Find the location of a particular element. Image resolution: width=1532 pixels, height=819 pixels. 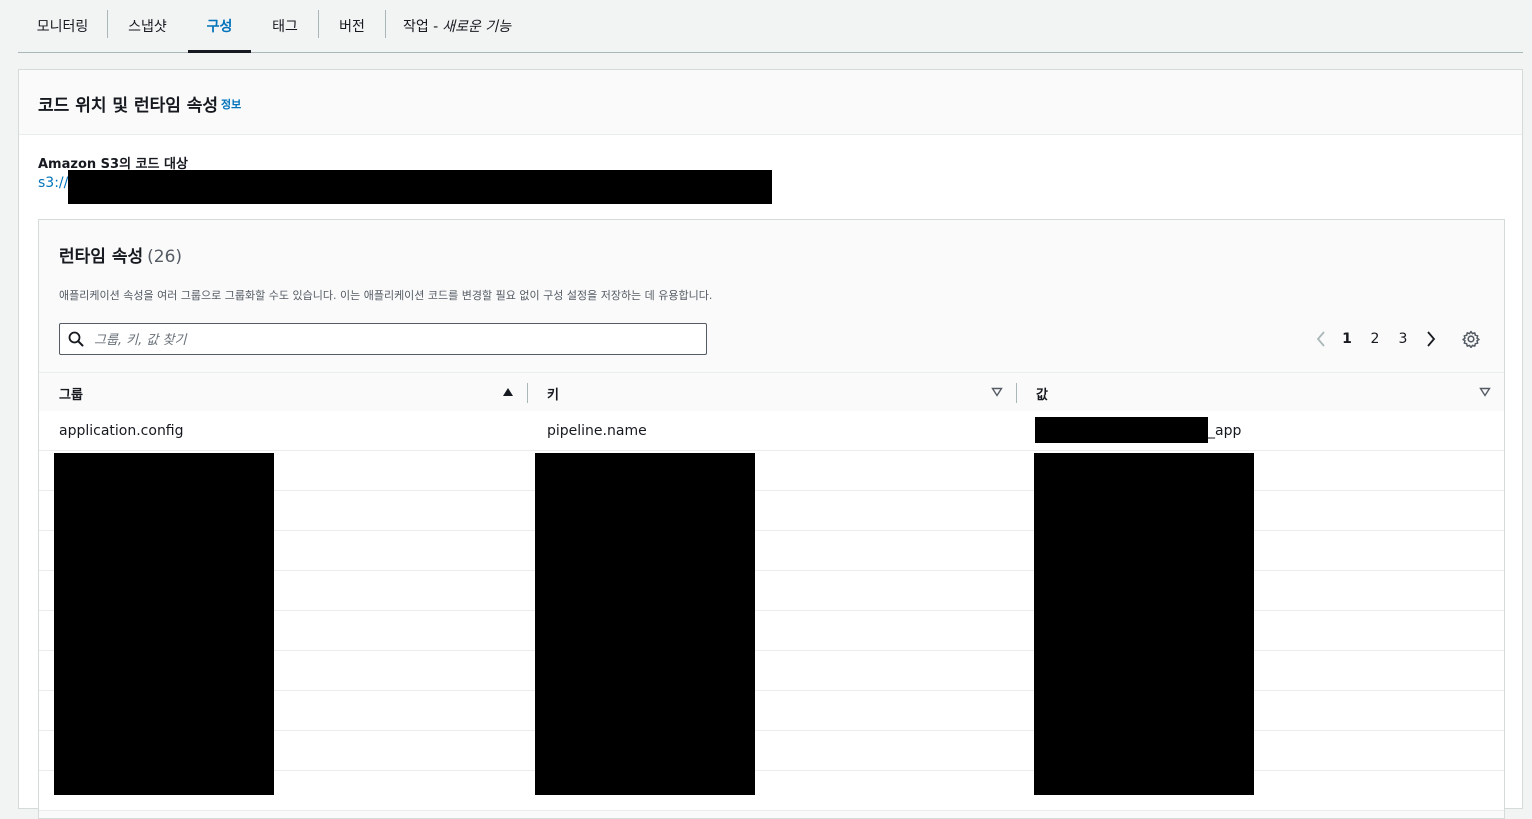

tab-configuration-label: 구성 is located at coordinates (219, 27).